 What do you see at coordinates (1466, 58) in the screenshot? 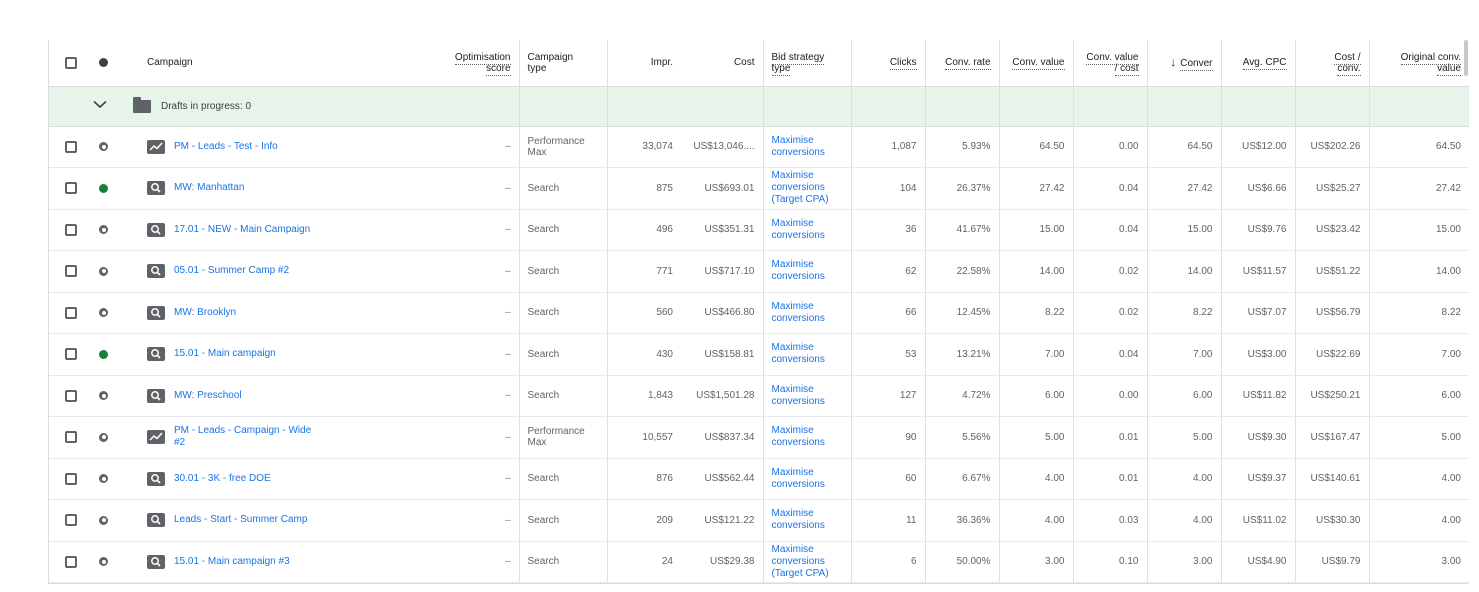
I see `vertical-scrollbar` at bounding box center [1466, 58].